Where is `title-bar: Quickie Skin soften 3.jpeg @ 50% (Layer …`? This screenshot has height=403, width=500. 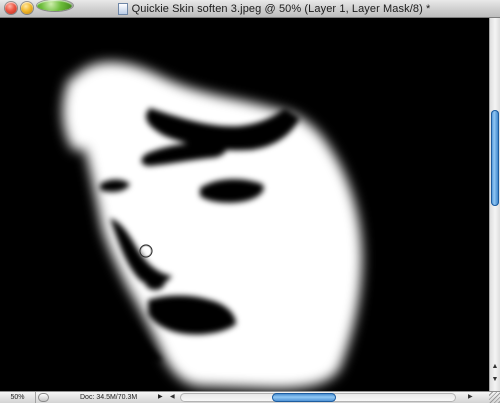
title-bar: Quickie Skin soften 3.jpeg @ 50% (Layer … is located at coordinates (250, 9).